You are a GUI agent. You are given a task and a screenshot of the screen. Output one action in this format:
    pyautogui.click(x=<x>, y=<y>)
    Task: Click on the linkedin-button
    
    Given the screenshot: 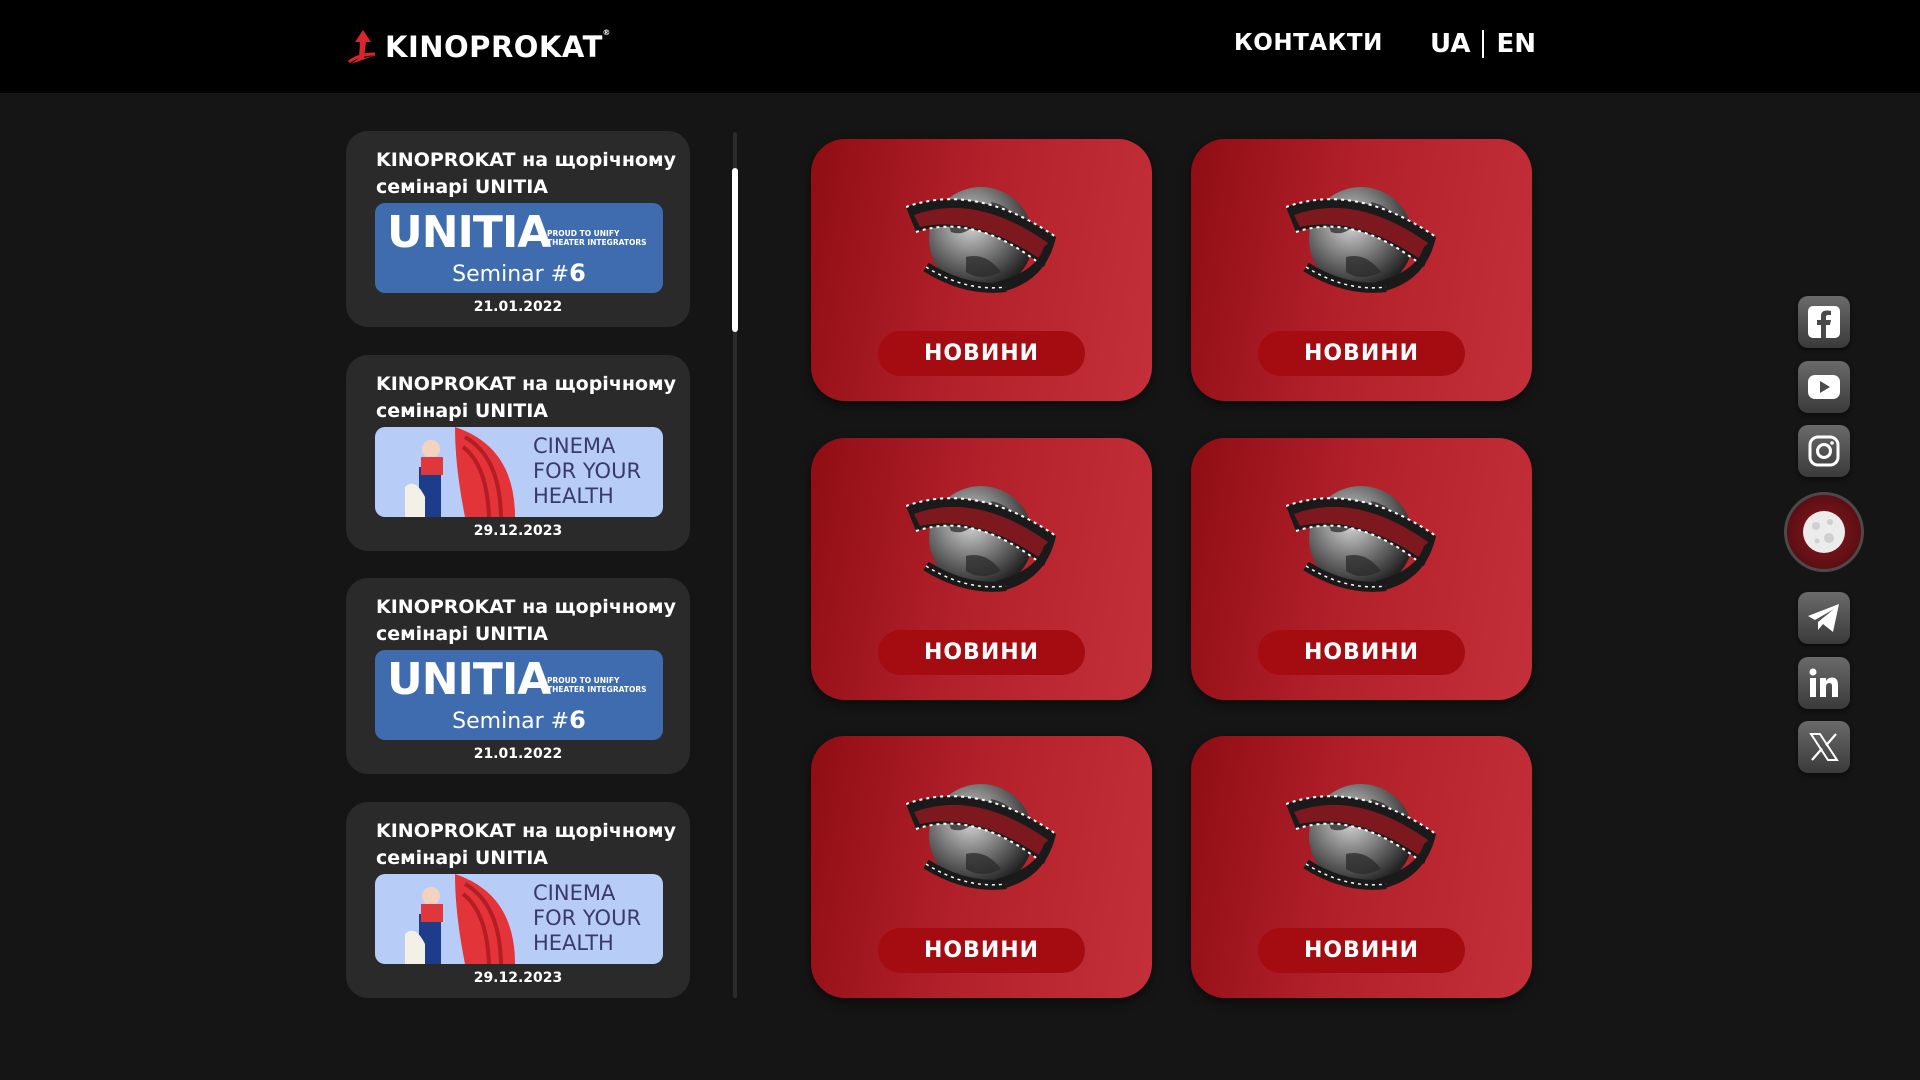 What is the action you would take?
    pyautogui.click(x=1824, y=683)
    